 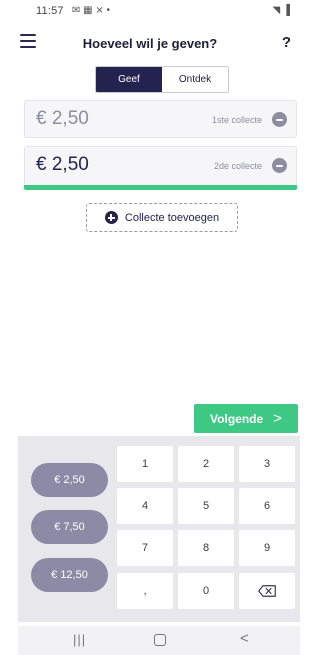 I want to click on add-collection-button: Collecte toevoegen, so click(x=162, y=217).